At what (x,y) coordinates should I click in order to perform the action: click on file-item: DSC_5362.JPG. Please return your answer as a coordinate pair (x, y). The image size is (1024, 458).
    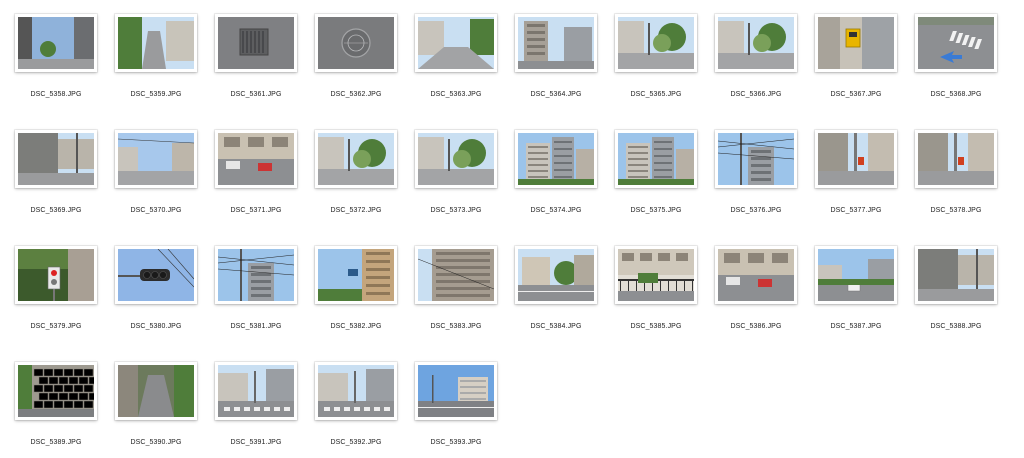
    Looking at the image, I should click on (356, 69).